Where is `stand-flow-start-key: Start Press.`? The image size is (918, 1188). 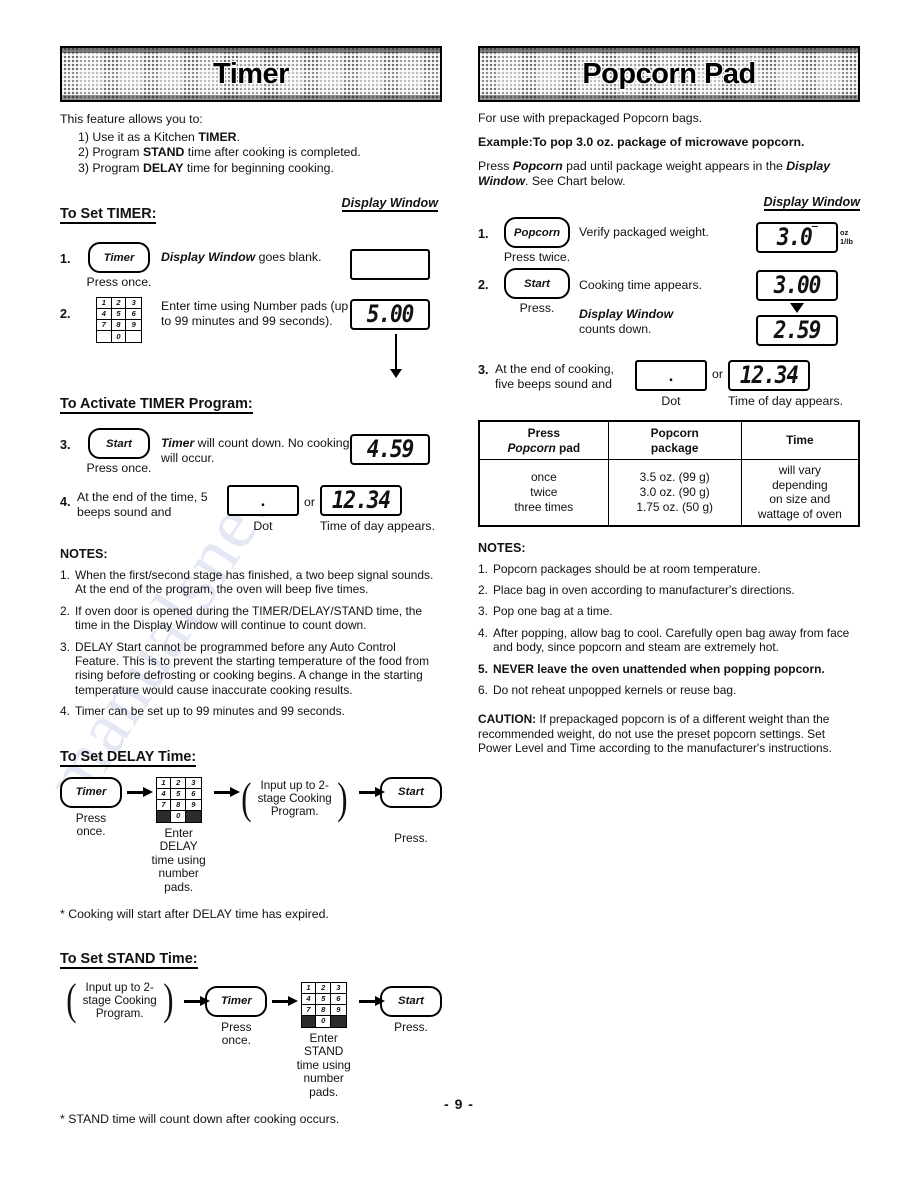
stand-flow-start-key: Start Press. is located at coordinates (411, 1007).